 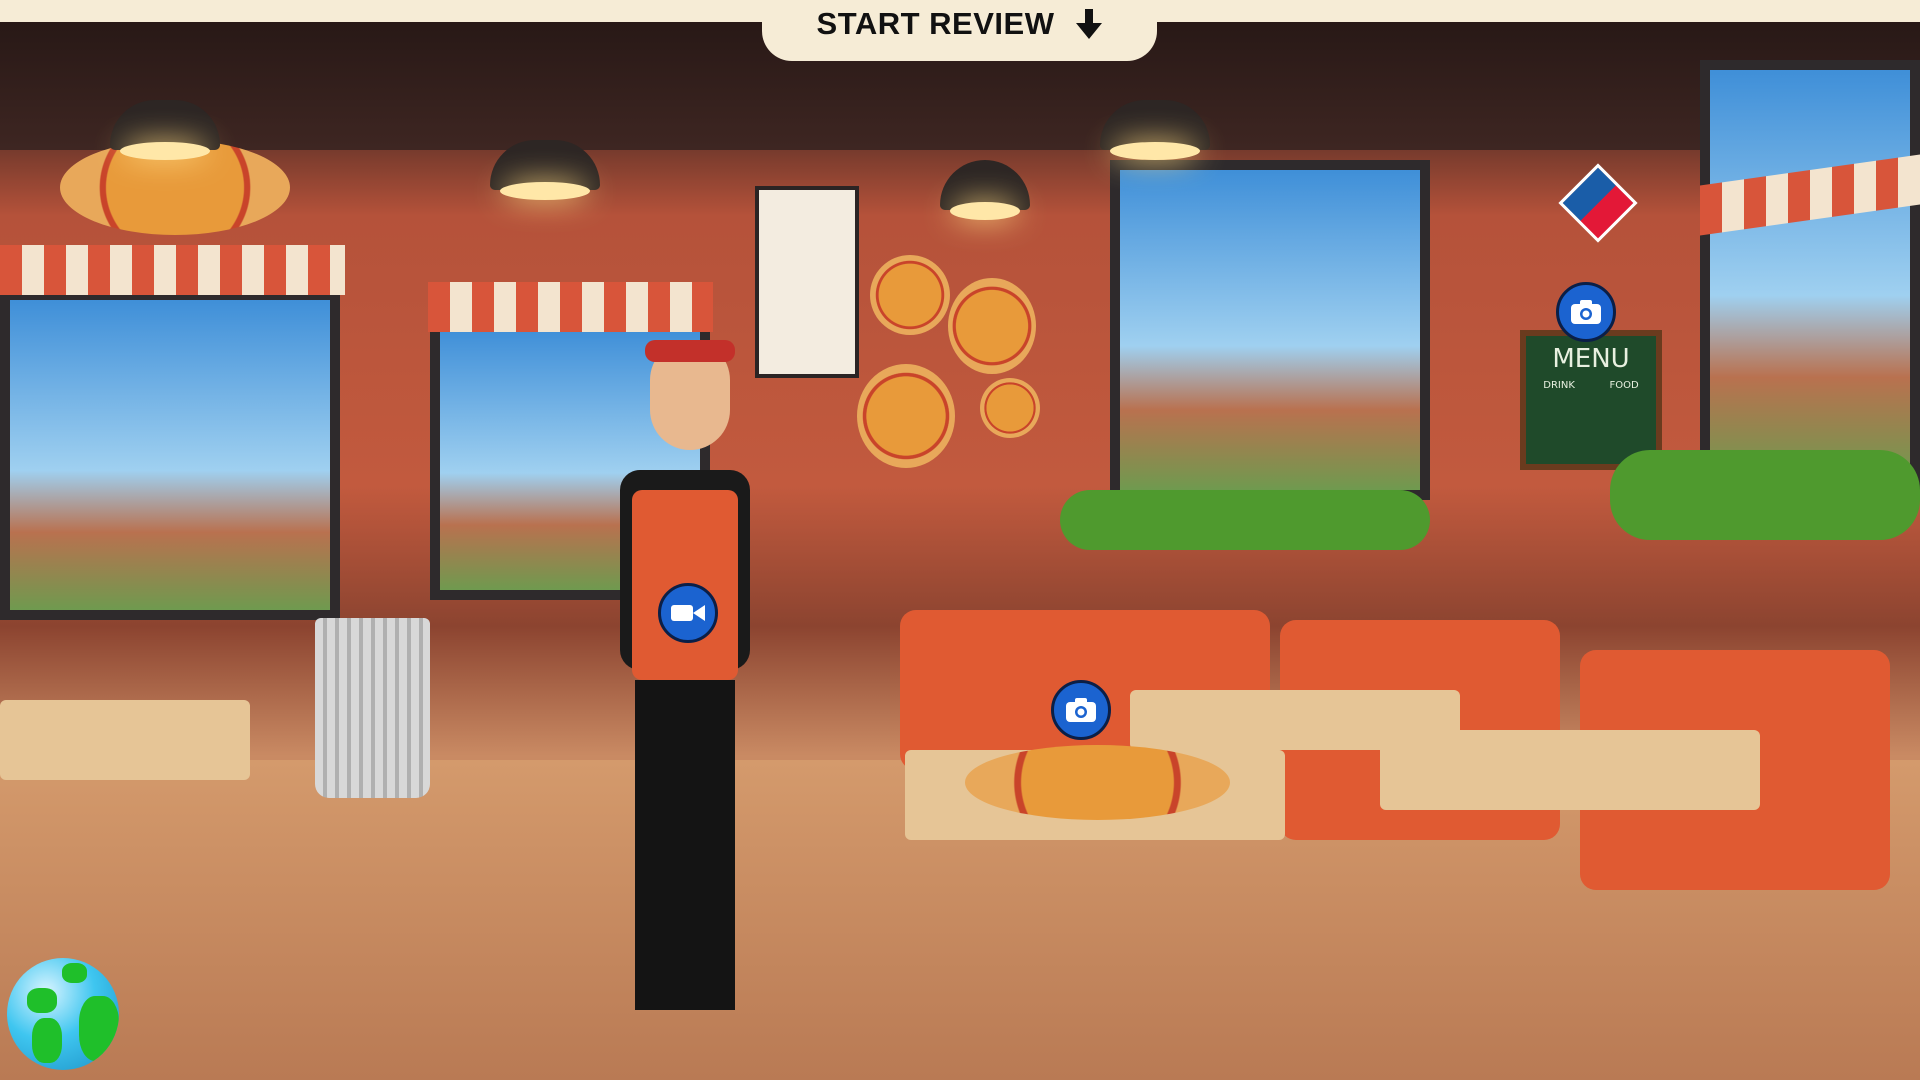 I want to click on menu-col-food: FOOD, so click(x=1624, y=385).